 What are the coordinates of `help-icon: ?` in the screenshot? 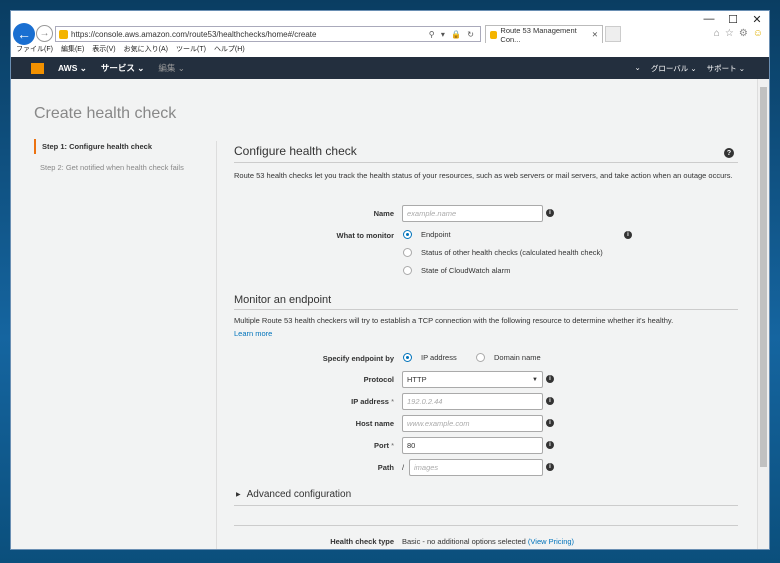 It's located at (729, 153).